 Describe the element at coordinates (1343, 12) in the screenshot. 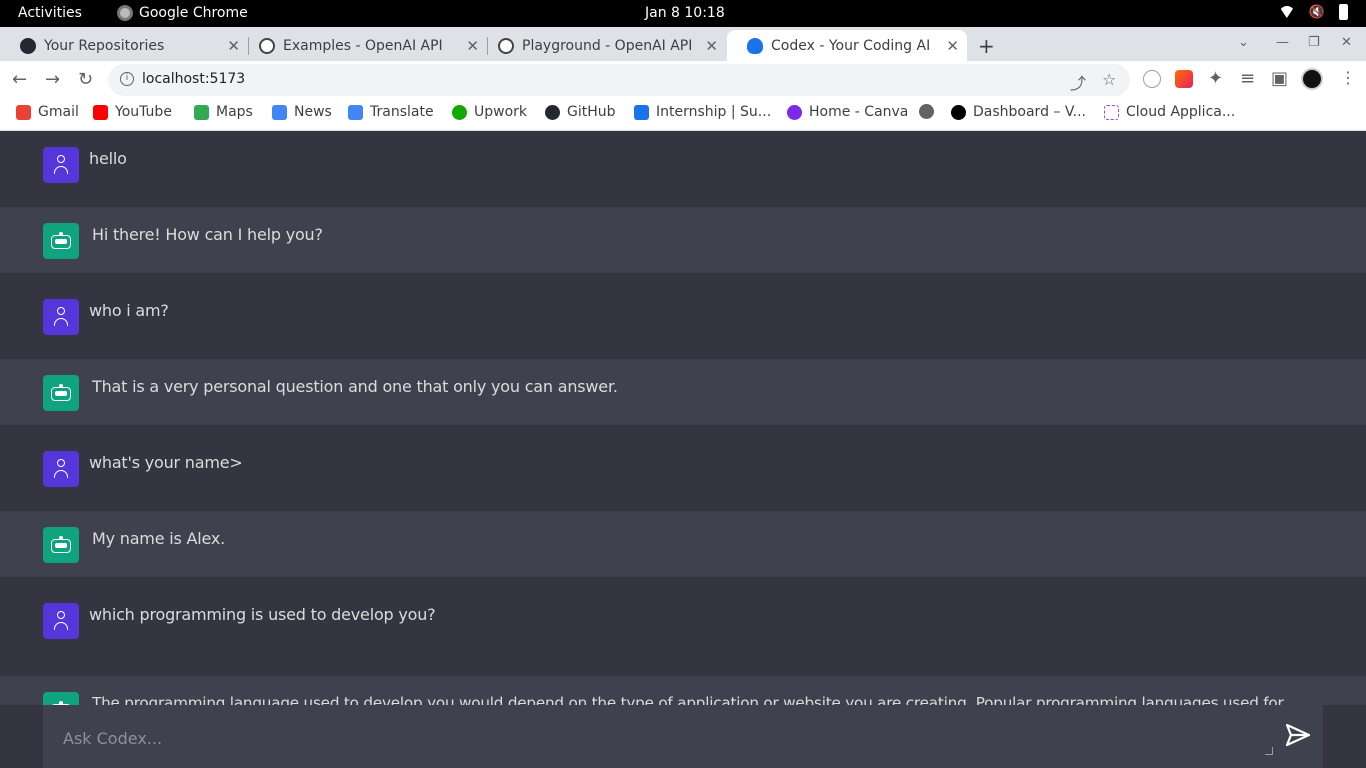

I see `battery-icon` at that location.